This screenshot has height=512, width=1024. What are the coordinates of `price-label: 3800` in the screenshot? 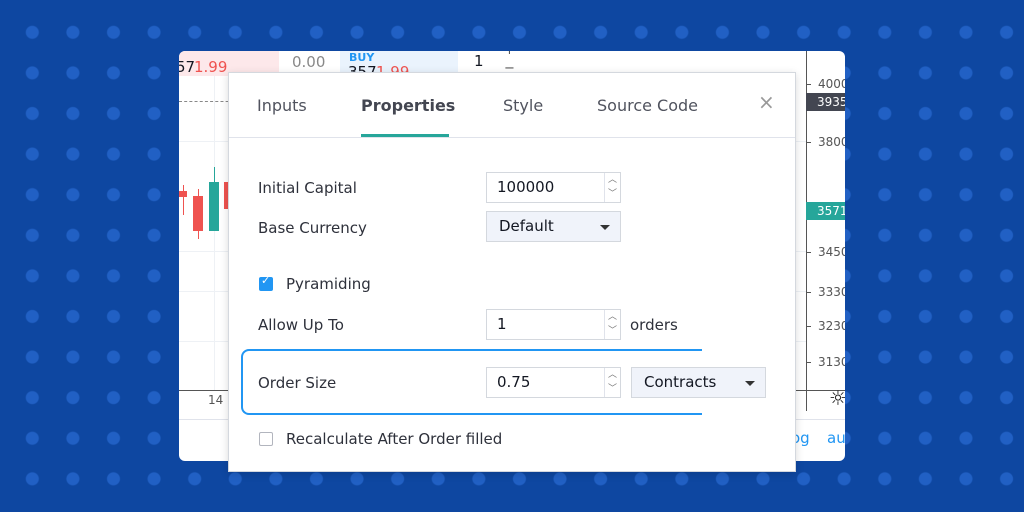 It's located at (831, 142).